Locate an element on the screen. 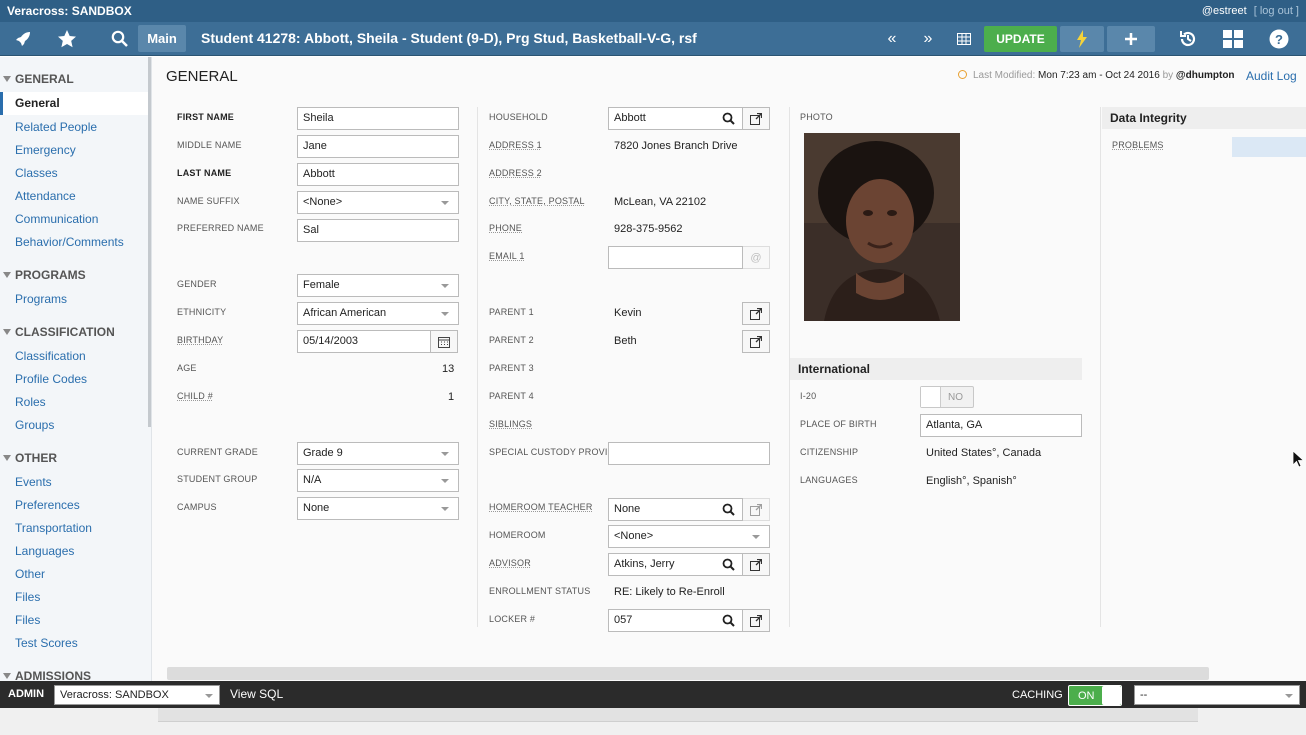 This screenshot has height=735, width=1306. sidebar-item-related-people: Related People is located at coordinates (56, 127).